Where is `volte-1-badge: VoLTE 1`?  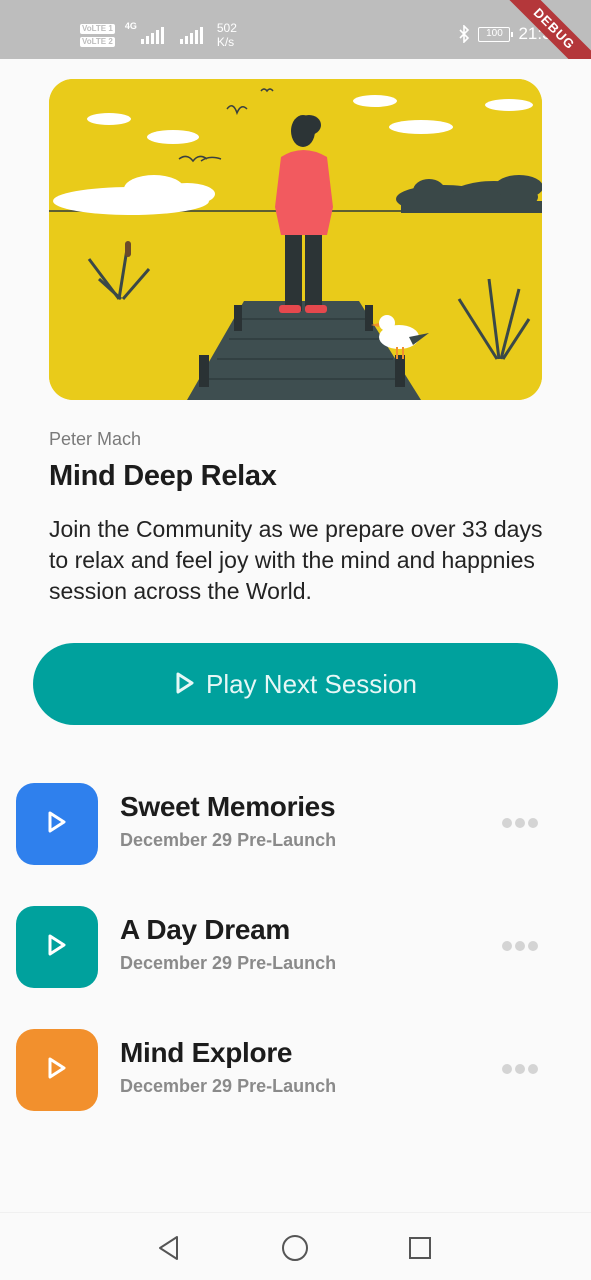
volte-1-badge: VoLTE 1 is located at coordinates (97, 28).